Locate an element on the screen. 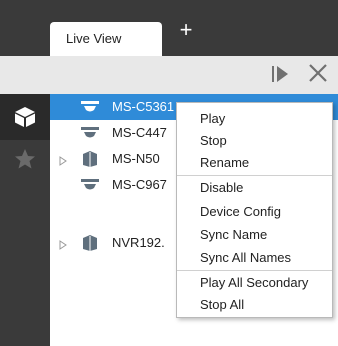  sidebar-item-devices is located at coordinates (25, 117).